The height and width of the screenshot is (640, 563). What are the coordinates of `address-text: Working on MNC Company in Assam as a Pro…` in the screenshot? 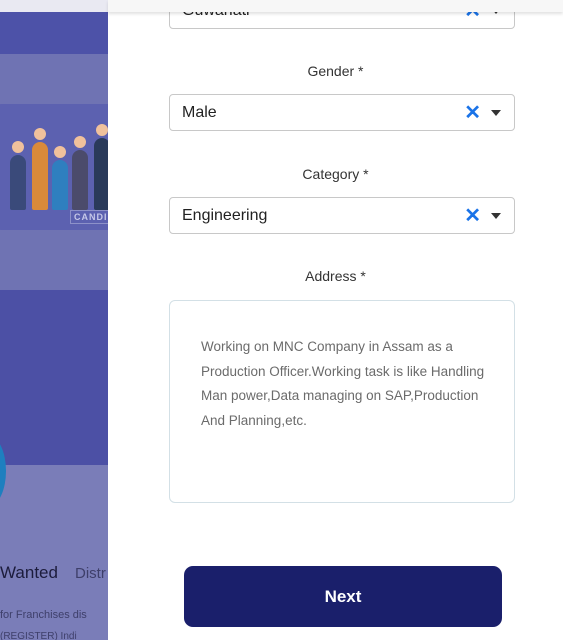 It's located at (343, 383).